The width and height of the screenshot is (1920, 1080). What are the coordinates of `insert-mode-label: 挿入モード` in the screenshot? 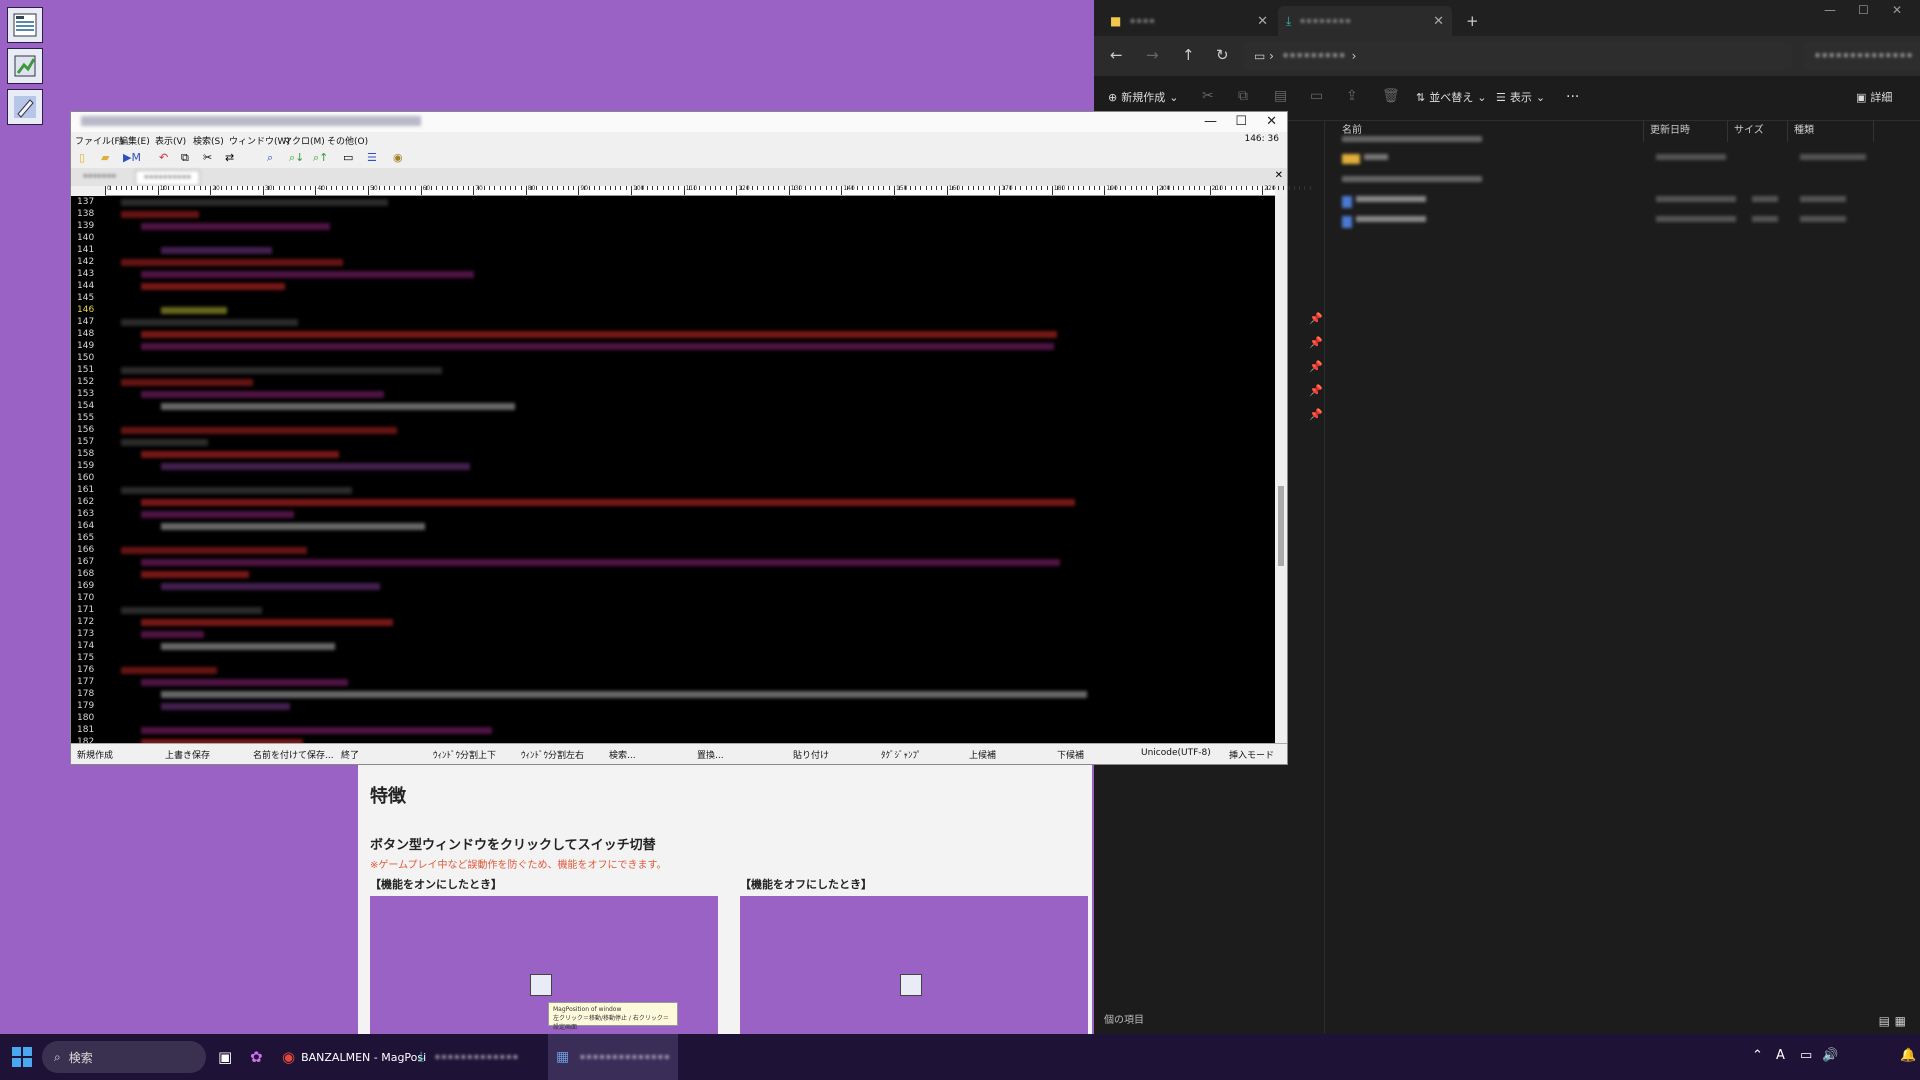 It's located at (1251, 754).